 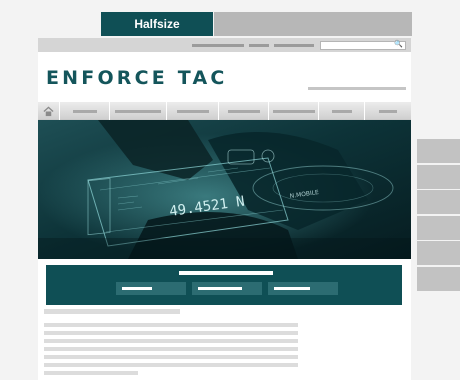 I want to click on home-icon-glyph, so click(x=48, y=111).